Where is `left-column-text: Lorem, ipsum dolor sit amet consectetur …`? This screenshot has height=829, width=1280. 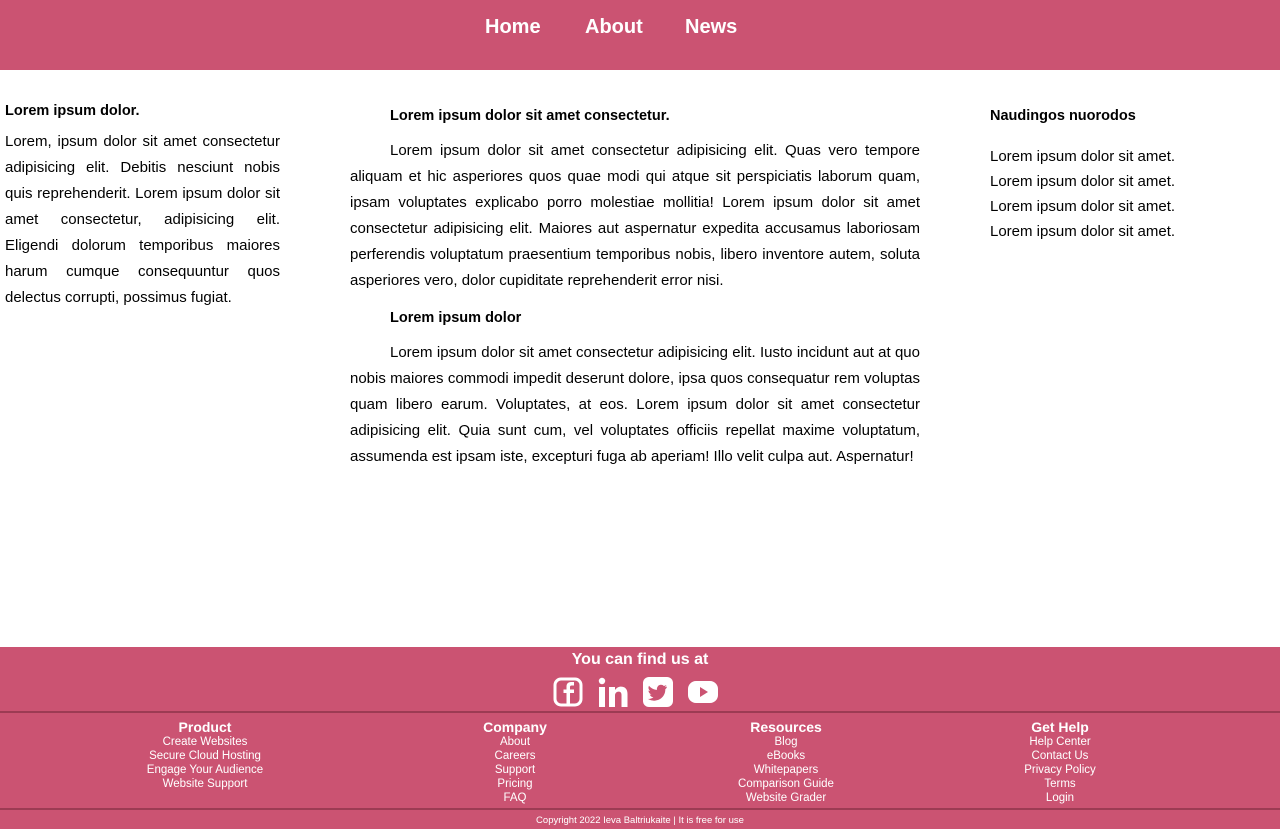
left-column-text: Lorem, ipsum dolor sit amet consectetur … is located at coordinates (142, 219).